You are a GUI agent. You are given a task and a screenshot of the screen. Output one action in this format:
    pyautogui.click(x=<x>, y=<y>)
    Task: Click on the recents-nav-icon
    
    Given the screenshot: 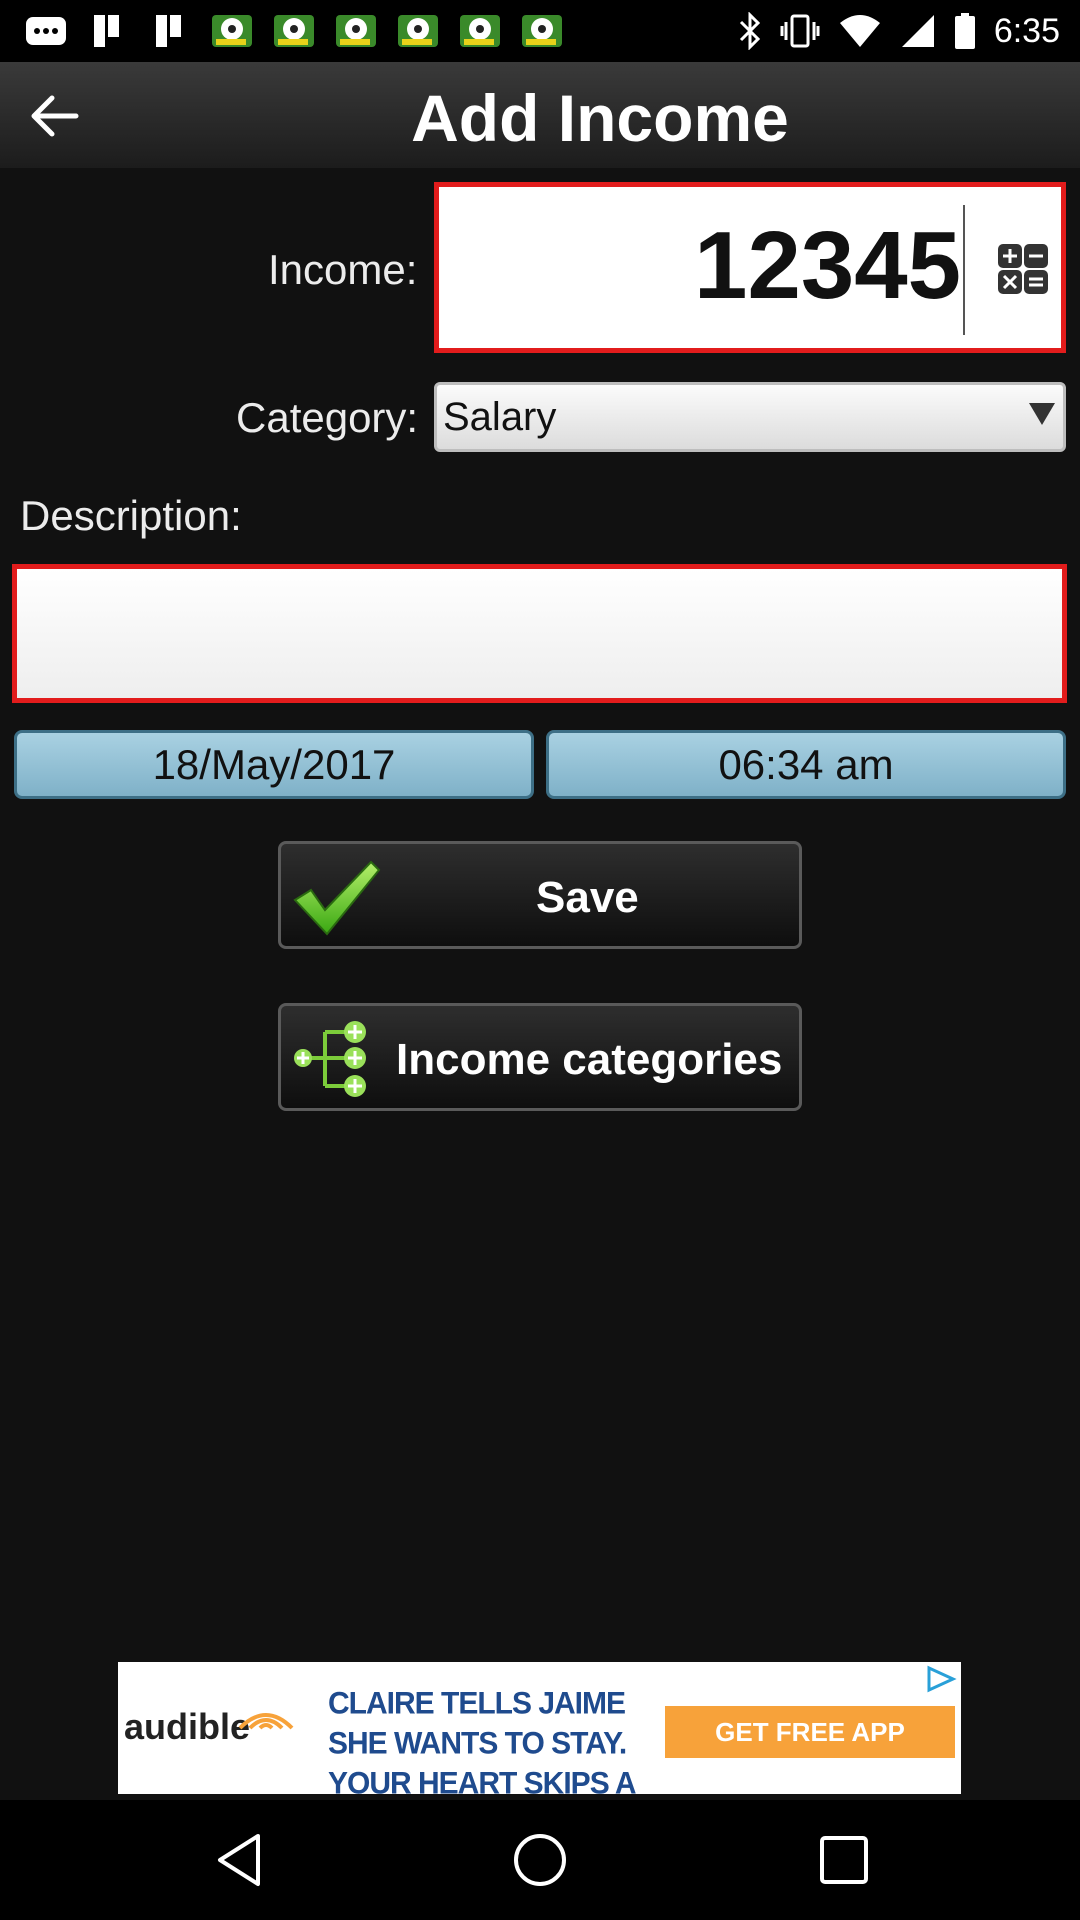 What is the action you would take?
    pyautogui.click(x=844, y=1860)
    